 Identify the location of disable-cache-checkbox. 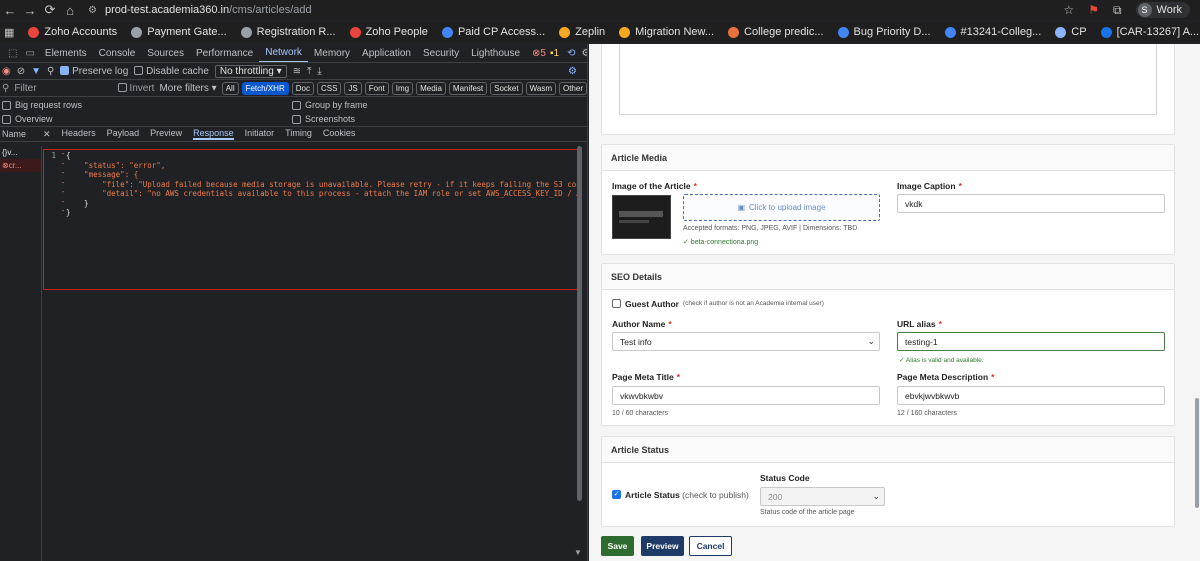
(139, 71).